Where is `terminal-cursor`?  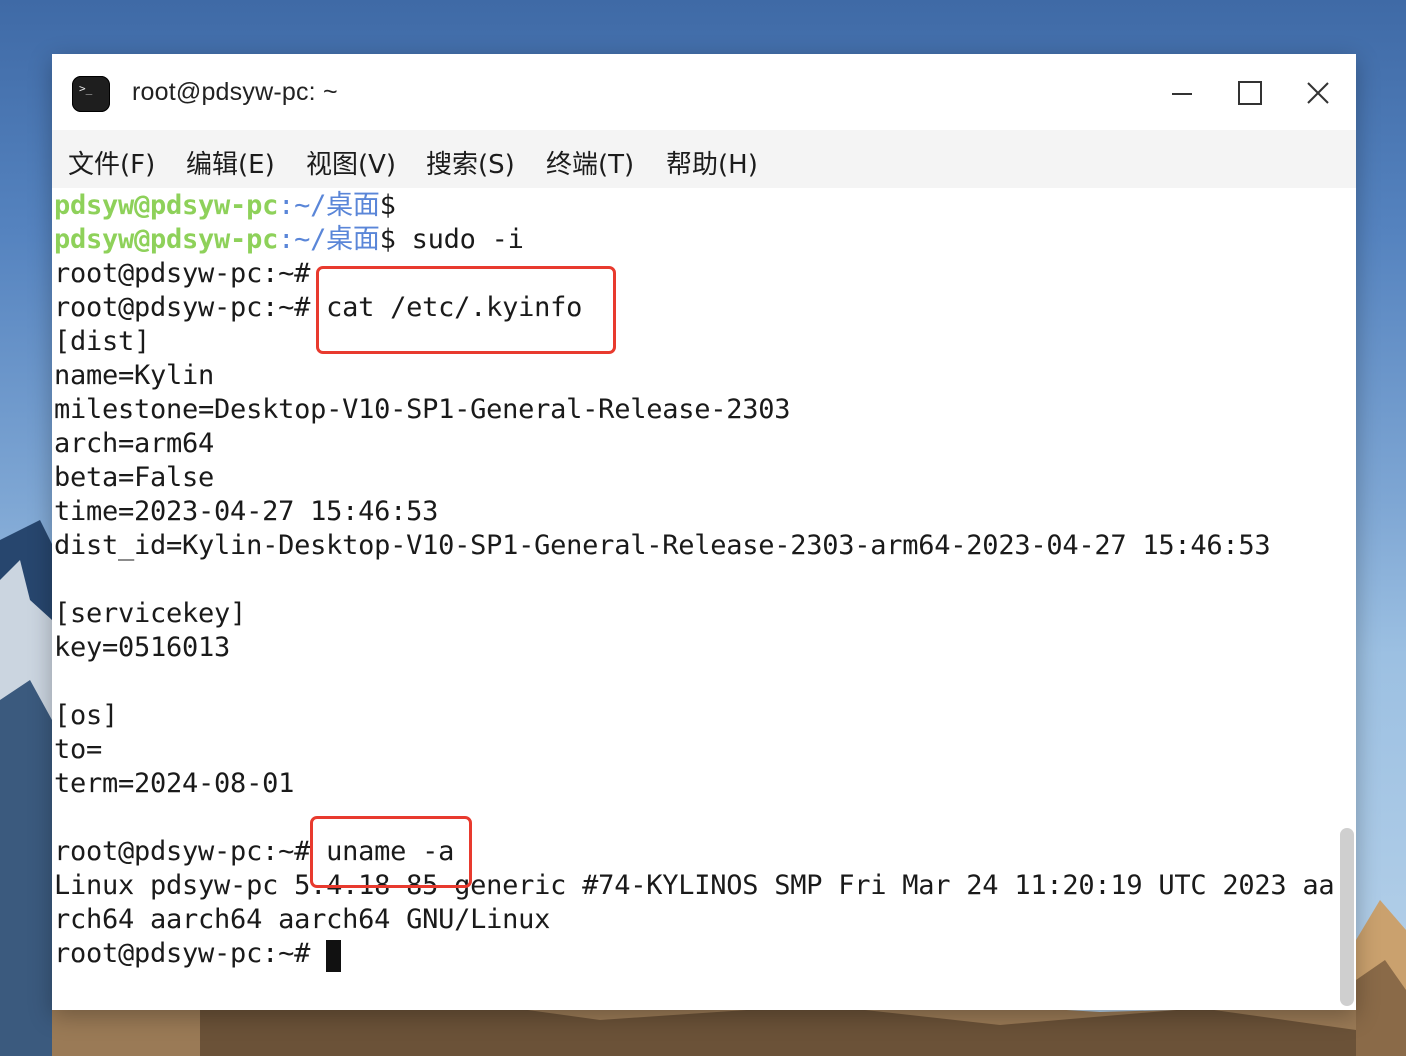 terminal-cursor is located at coordinates (333, 956).